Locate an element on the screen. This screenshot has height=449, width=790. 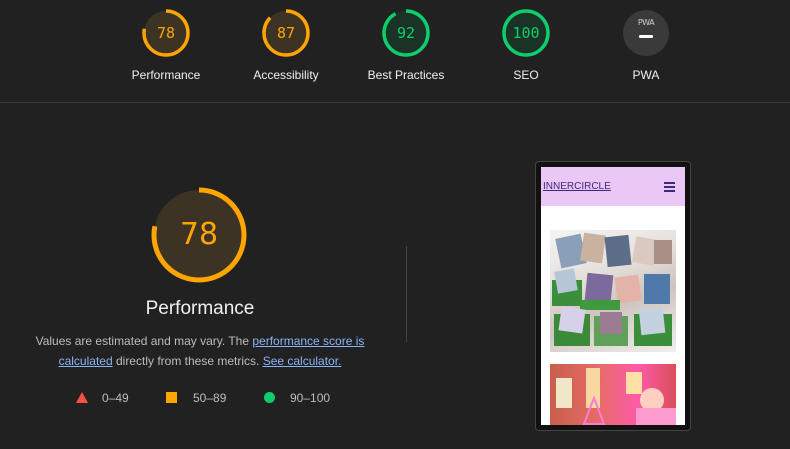
neon-store-photo is located at coordinates (613, 394).